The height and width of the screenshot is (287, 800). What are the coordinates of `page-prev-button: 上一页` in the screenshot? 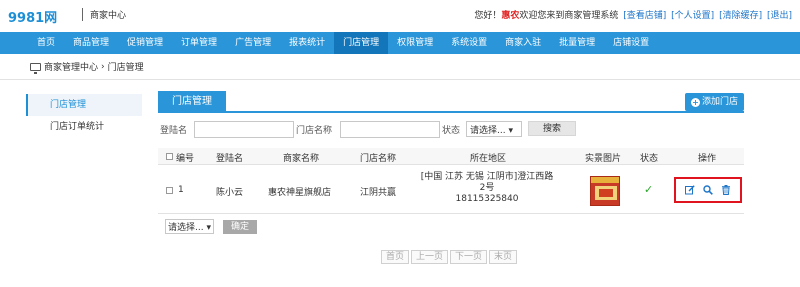 It's located at (430, 257).